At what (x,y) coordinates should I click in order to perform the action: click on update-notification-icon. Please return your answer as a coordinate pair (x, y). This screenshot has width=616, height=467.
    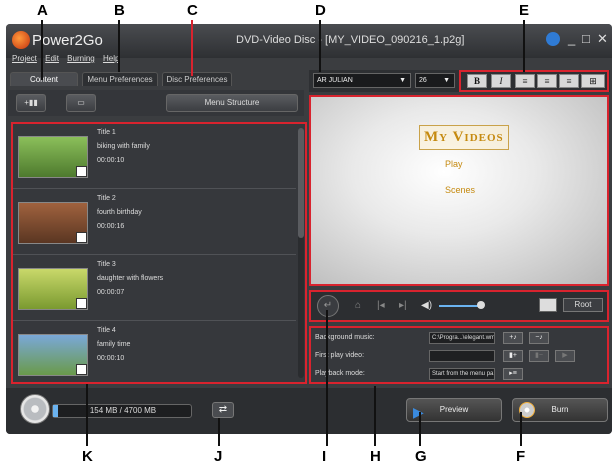
    Looking at the image, I should click on (553, 39).